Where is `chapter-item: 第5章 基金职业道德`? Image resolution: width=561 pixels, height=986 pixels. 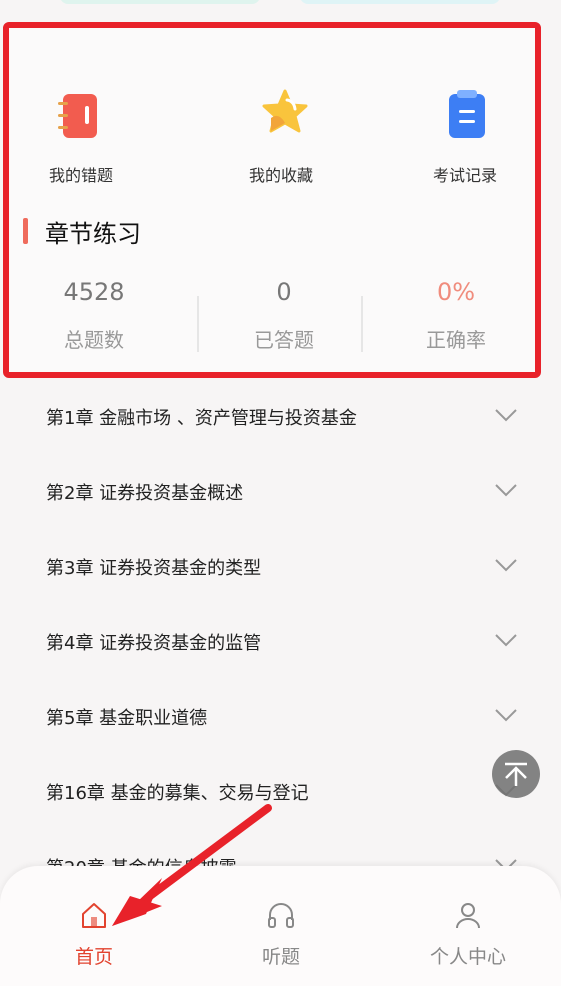
chapter-item: 第5章 基金职业道德 is located at coordinates (280, 719).